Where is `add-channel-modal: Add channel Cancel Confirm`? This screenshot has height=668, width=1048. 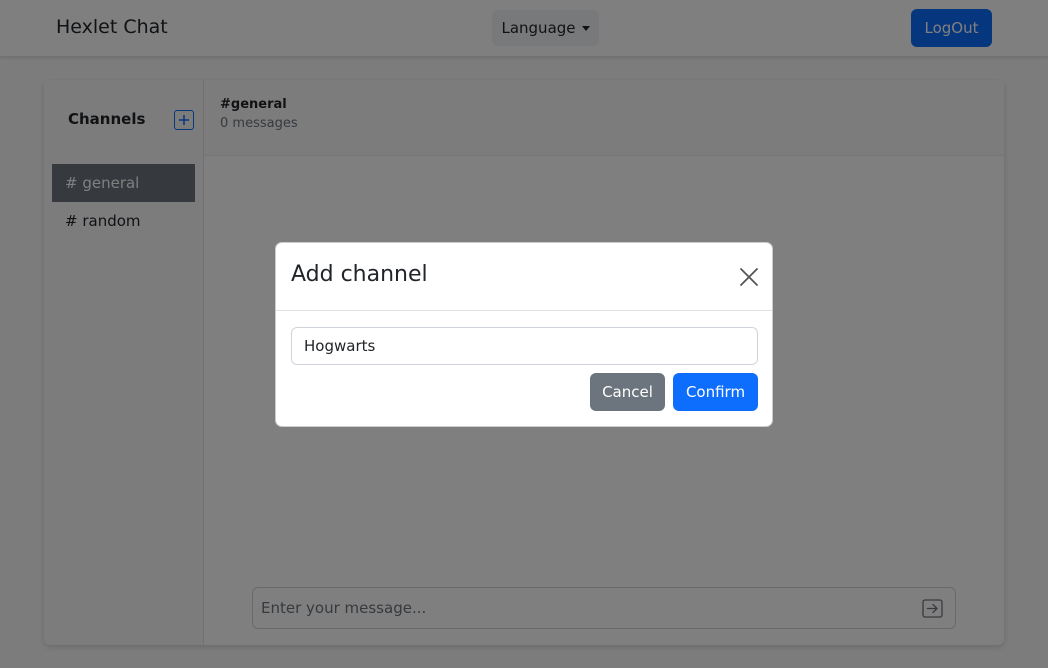 add-channel-modal: Add channel Cancel Confirm is located at coordinates (524, 334).